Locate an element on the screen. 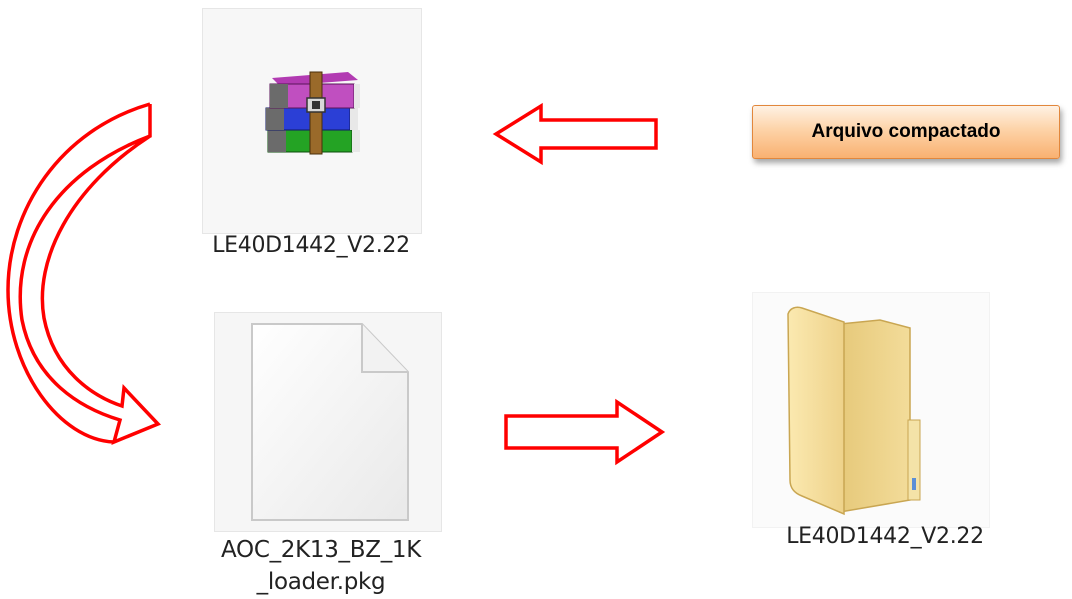 The height and width of the screenshot is (599, 1072). curved-arrow-icon is located at coordinates (84, 273).